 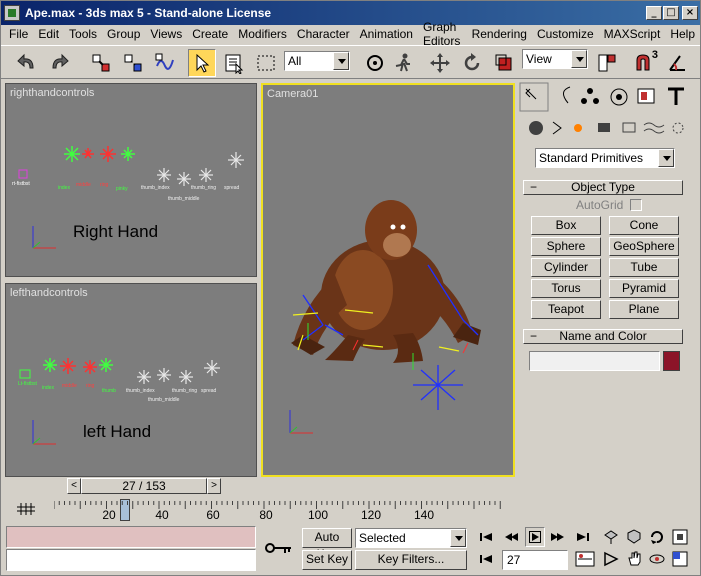 I want to click on menu-rendering: Rendering, so click(x=499, y=34).